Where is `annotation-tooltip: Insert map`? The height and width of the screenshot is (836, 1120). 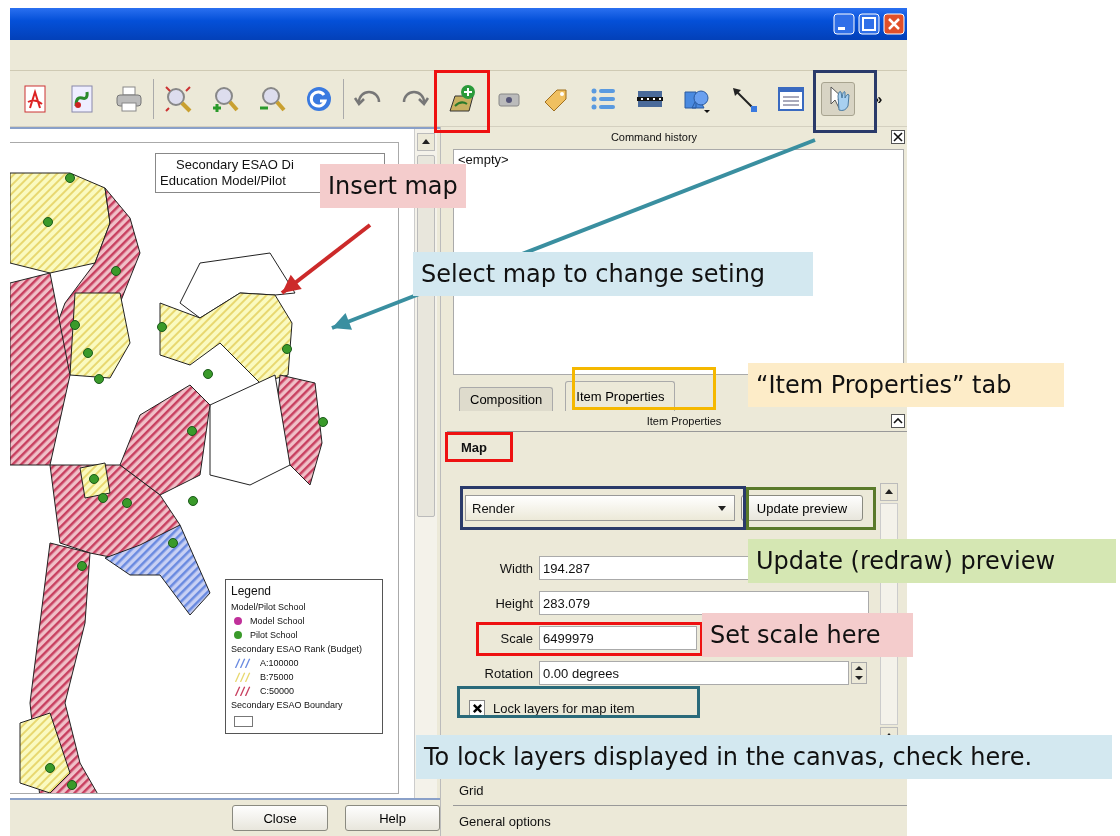 annotation-tooltip: Insert map is located at coordinates (393, 186).